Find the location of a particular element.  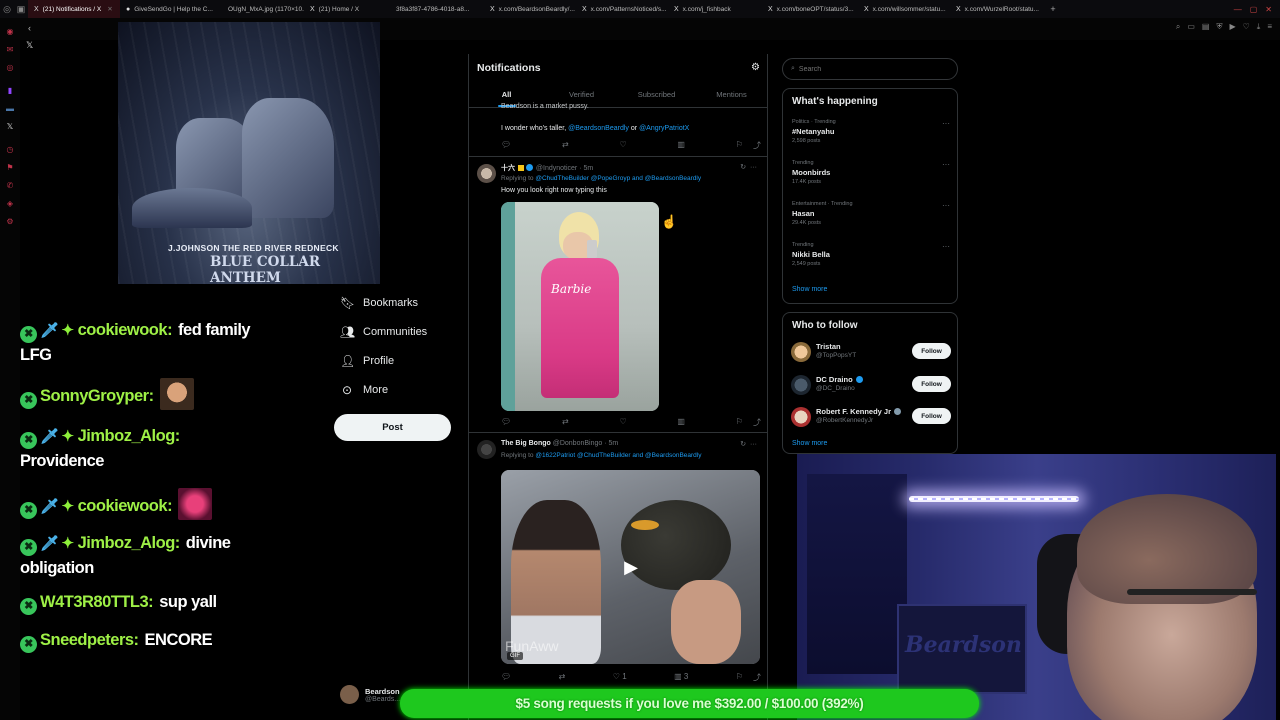

follow-suggestion: DC Draino @DC_Draino Follow is located at coordinates (871, 385).